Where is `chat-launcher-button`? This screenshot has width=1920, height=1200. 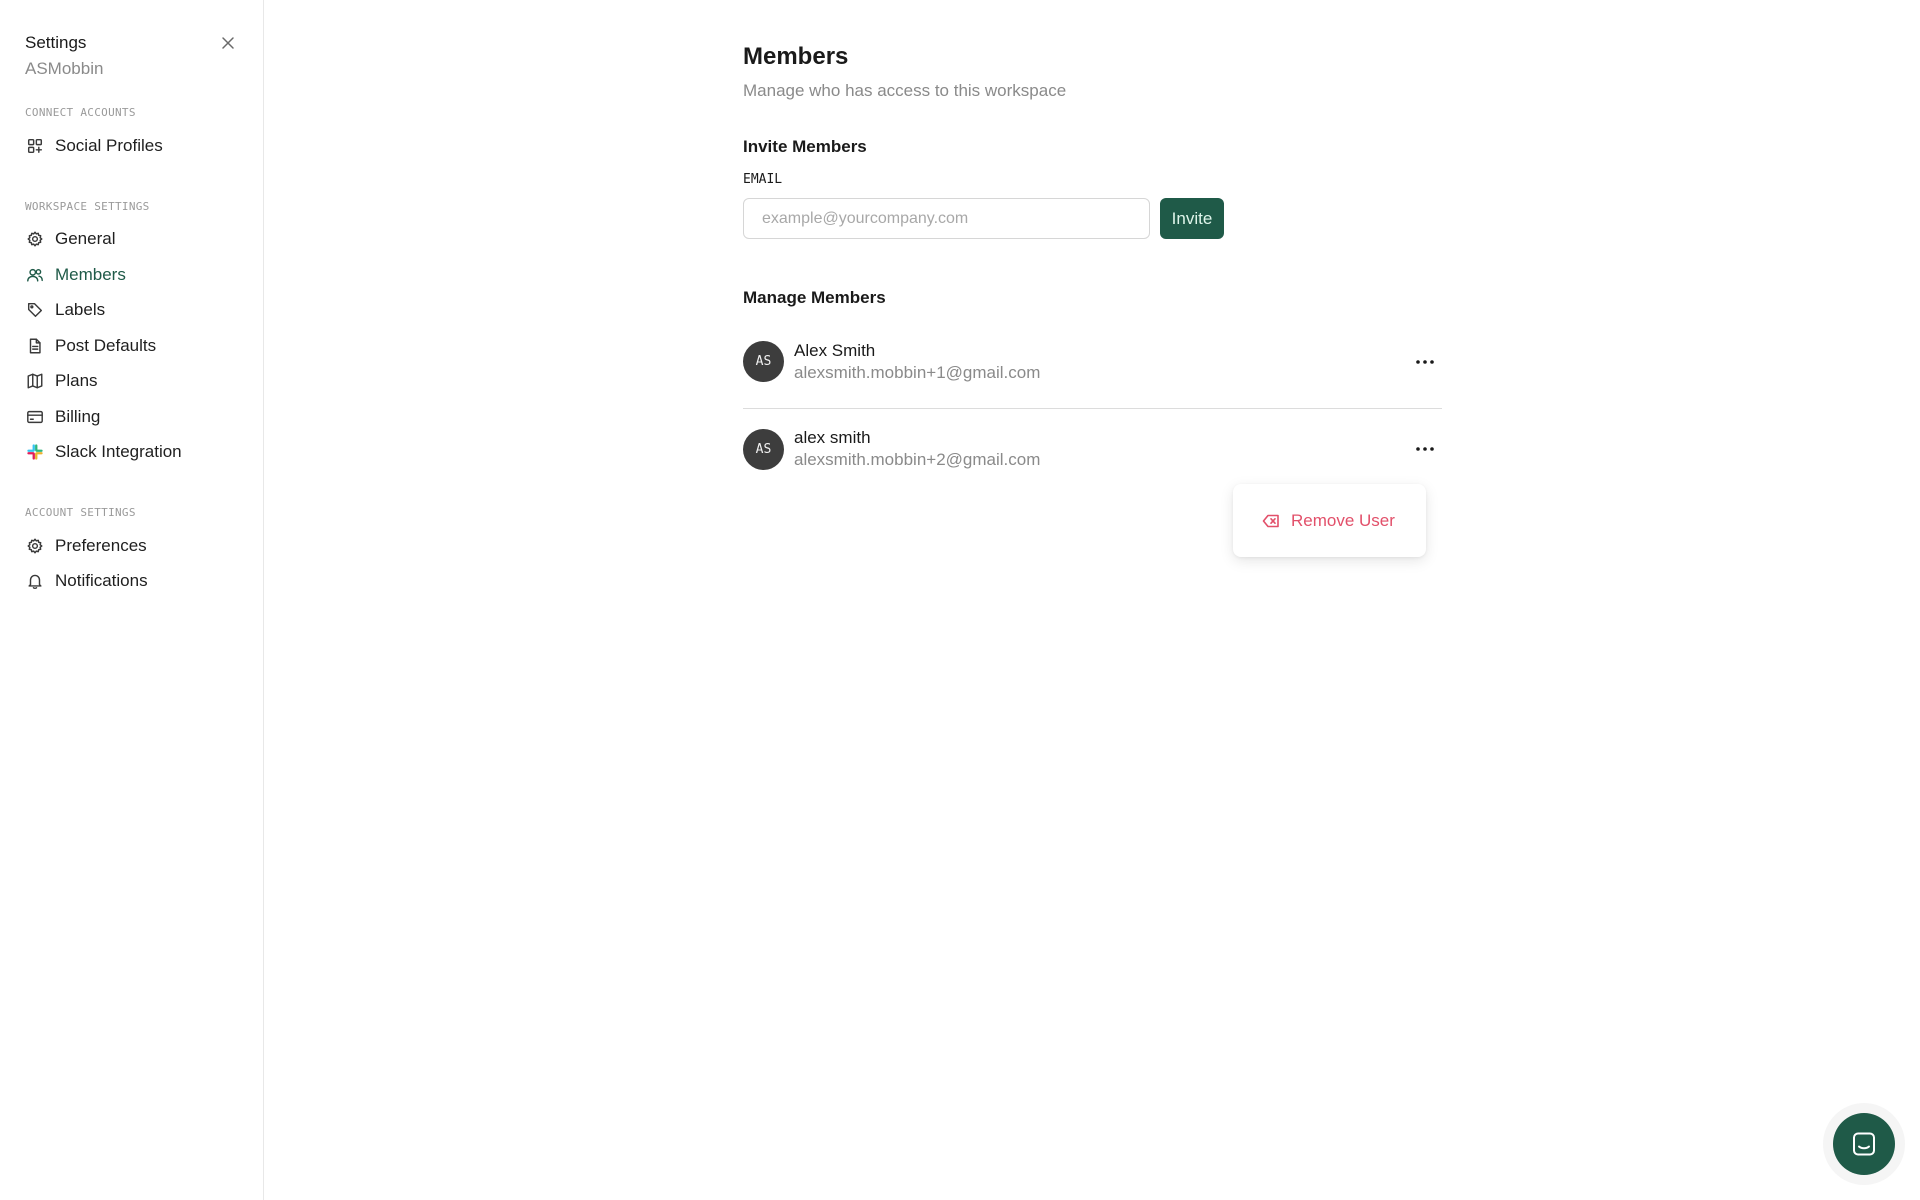 chat-launcher-button is located at coordinates (1864, 1144).